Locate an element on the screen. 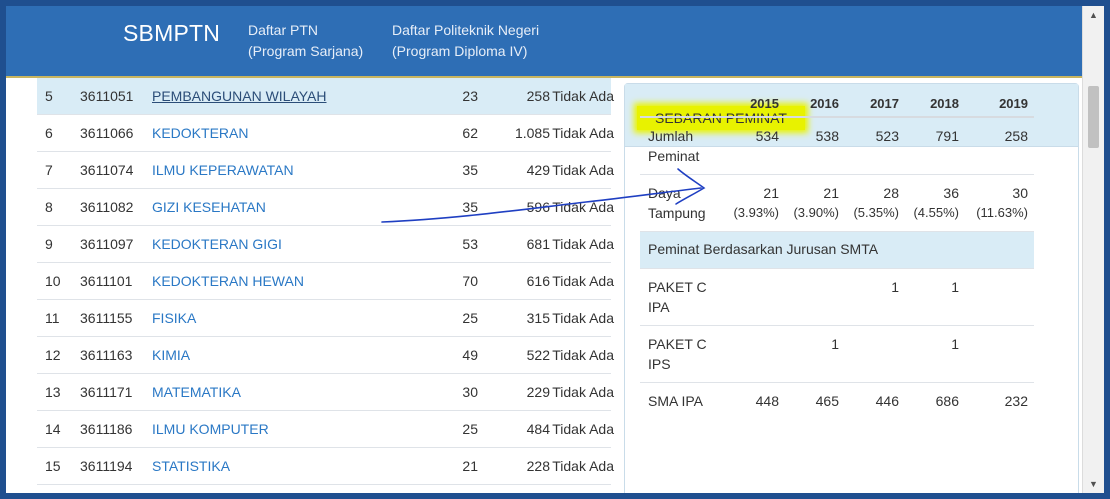 This screenshot has width=1110, height=499. vertical-scrollbar: ▲ ▼ is located at coordinates (1093, 249).